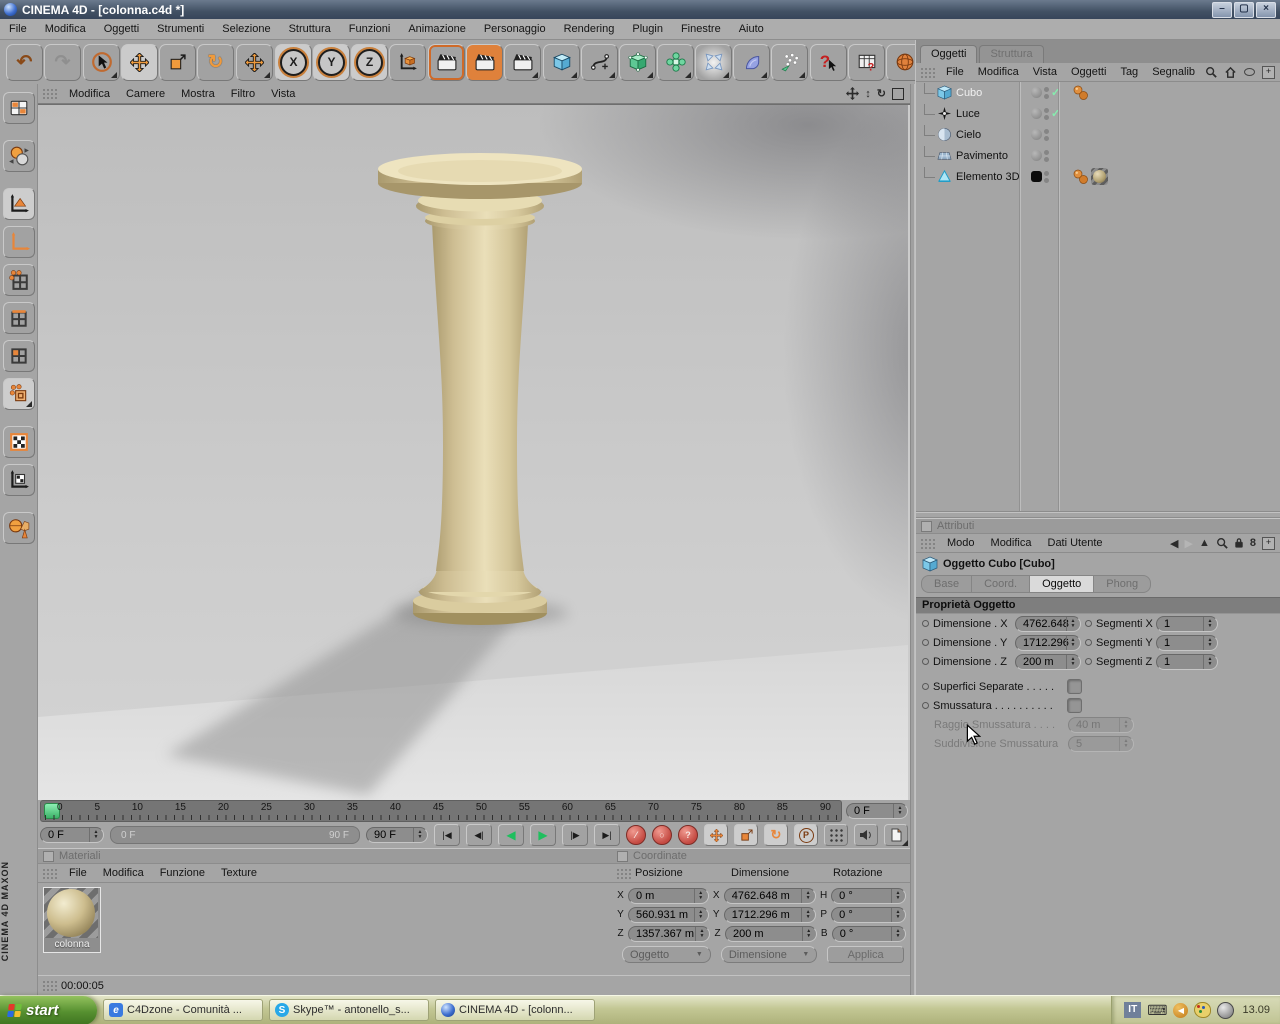 The image size is (1280, 1024). Describe the element at coordinates (751, 29) in the screenshot. I see `menu-item: Aiuto` at that location.